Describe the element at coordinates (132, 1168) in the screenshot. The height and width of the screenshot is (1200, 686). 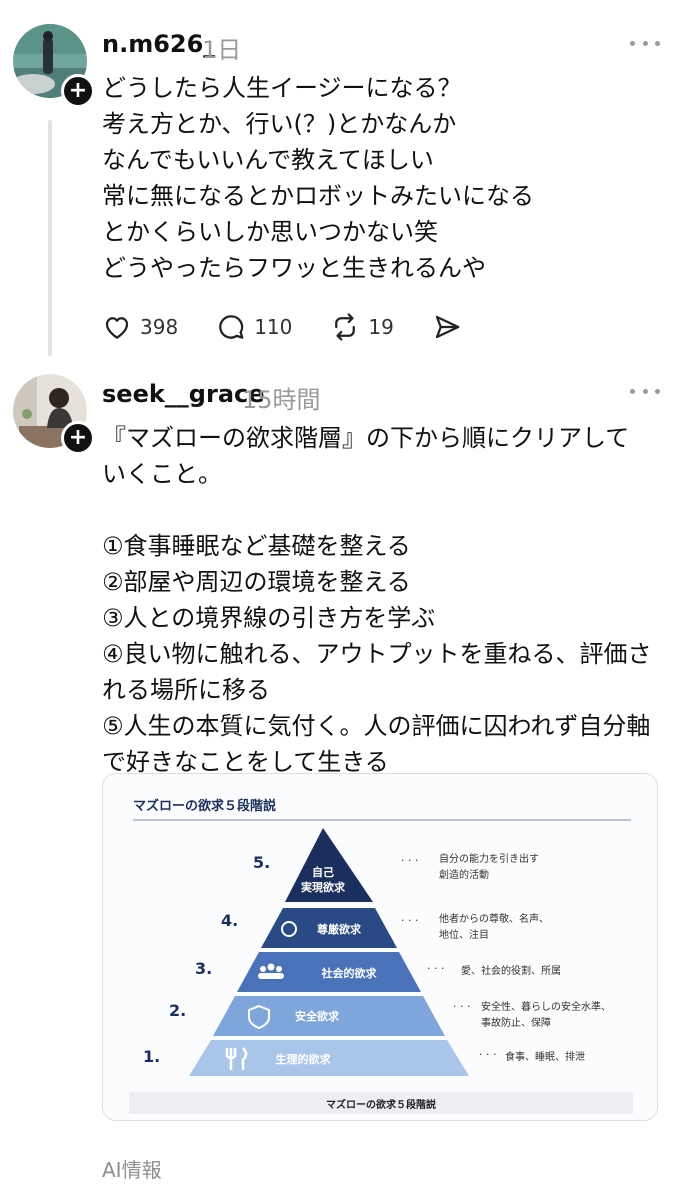
I see `ai-info-label: AI情報` at that location.